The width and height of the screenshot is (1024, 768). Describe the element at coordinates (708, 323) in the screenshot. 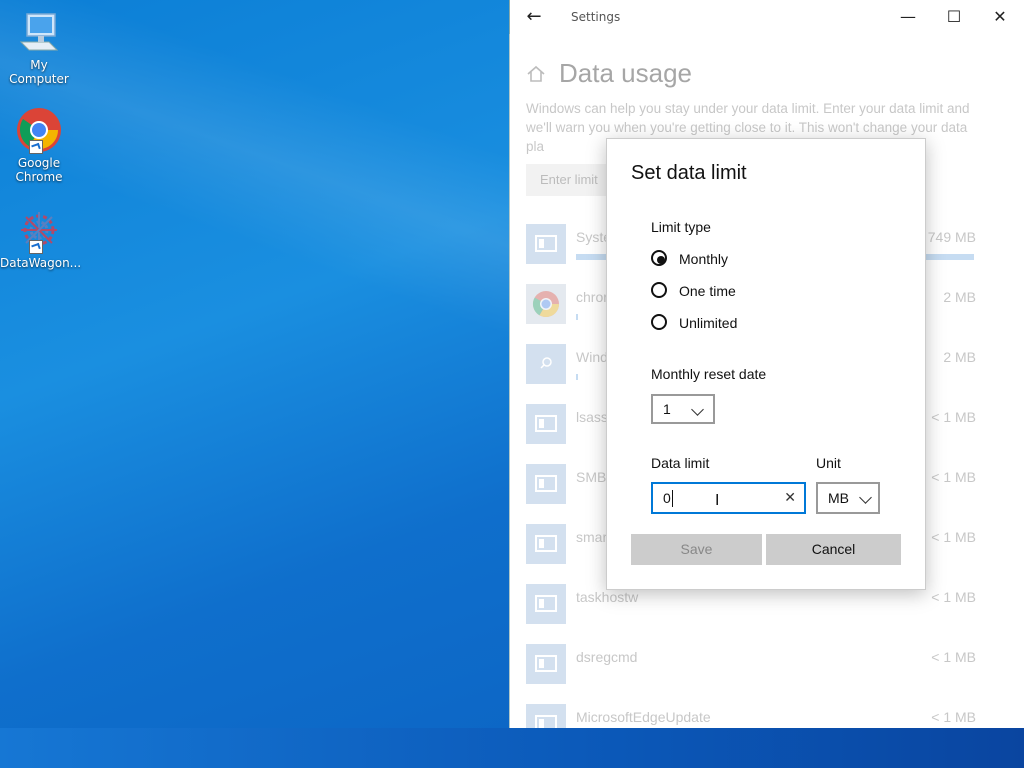

I see `radio-label: Unlimited` at that location.